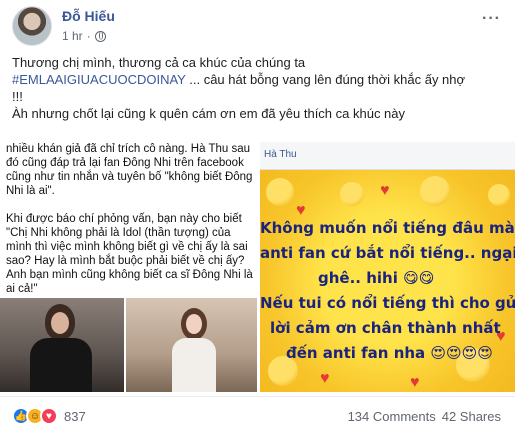 The image size is (515, 434). Describe the element at coordinates (194, 365) in the screenshot. I see `white-dress` at that location.